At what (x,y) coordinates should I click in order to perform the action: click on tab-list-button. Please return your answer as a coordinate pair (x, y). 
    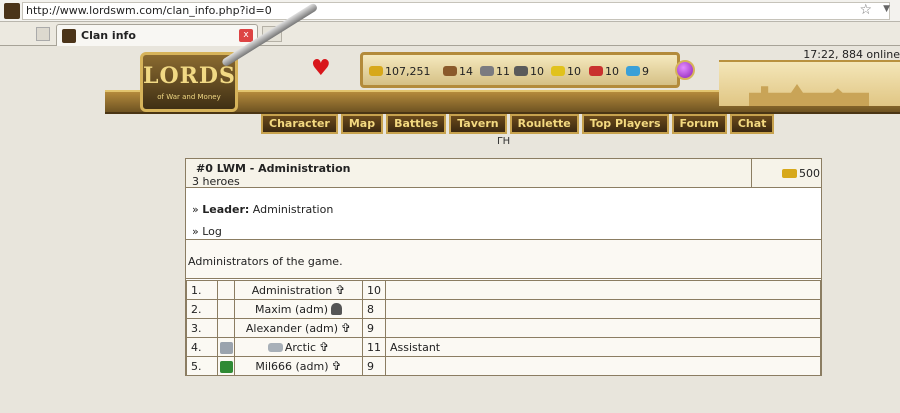
    Looking at the image, I should click on (43, 34).